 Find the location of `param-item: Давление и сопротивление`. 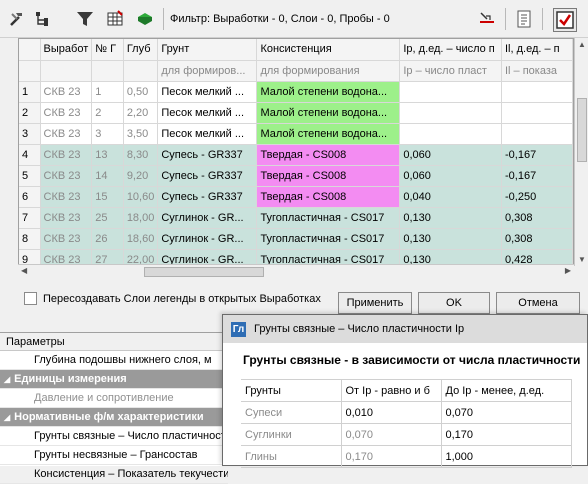

param-item: Давление и сопротивление is located at coordinates (114, 398).